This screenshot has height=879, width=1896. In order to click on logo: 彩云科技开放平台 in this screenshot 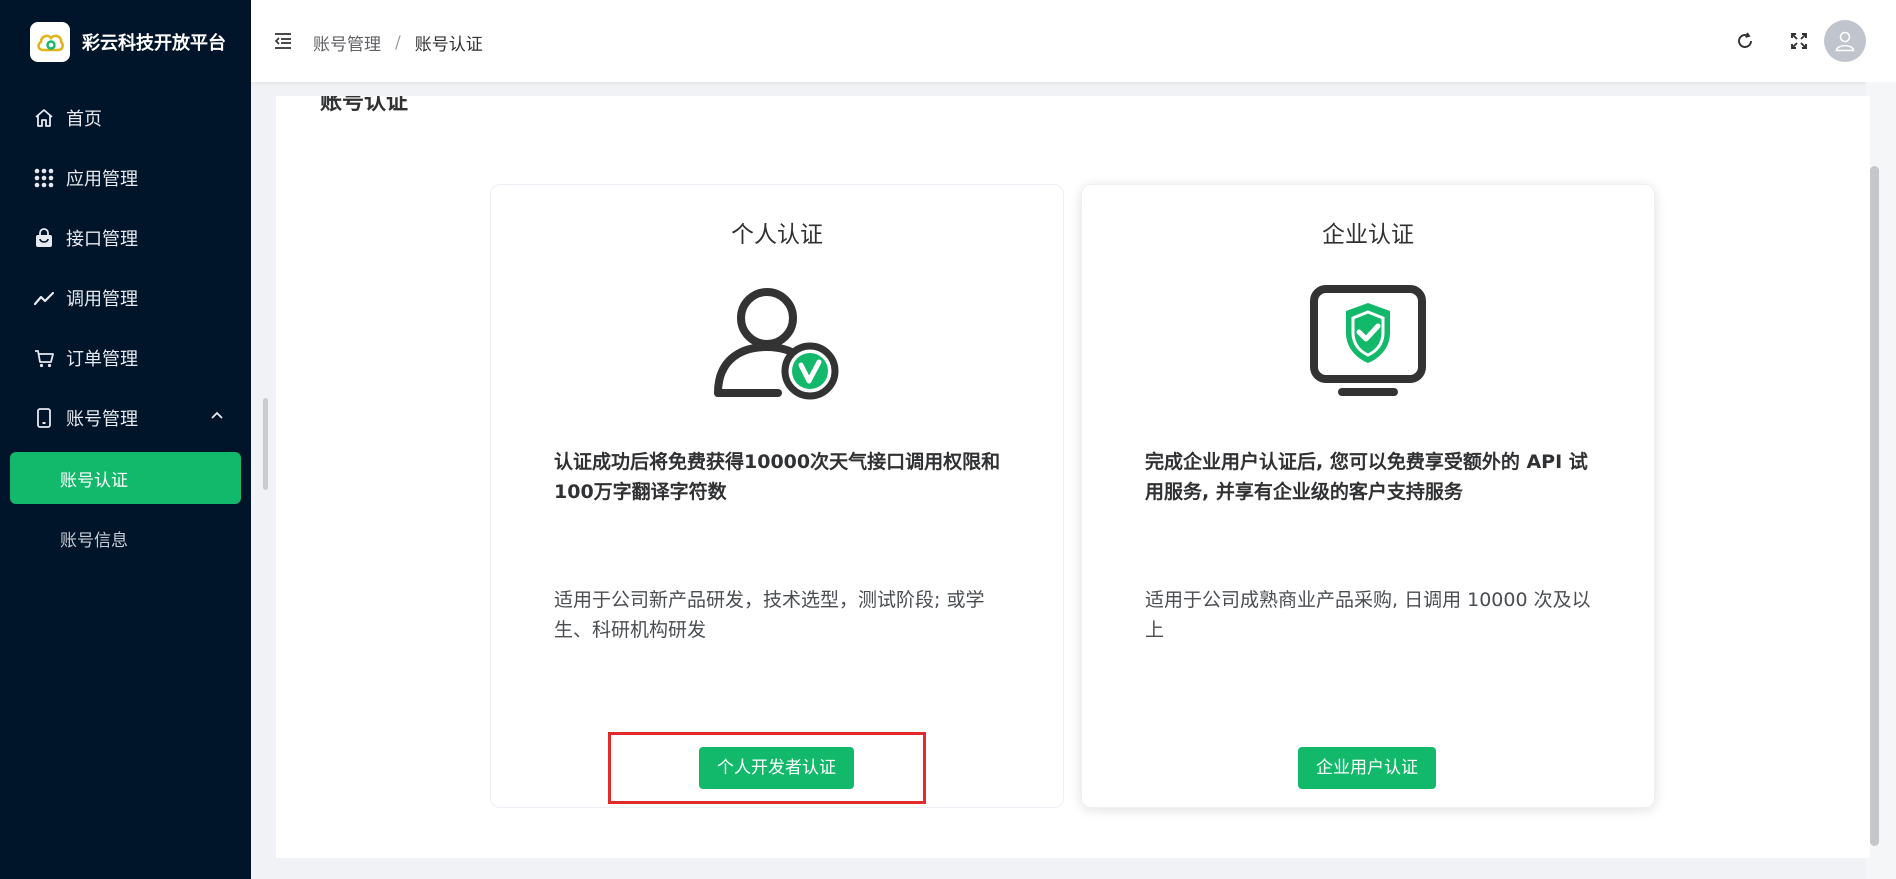, I will do `click(128, 42)`.